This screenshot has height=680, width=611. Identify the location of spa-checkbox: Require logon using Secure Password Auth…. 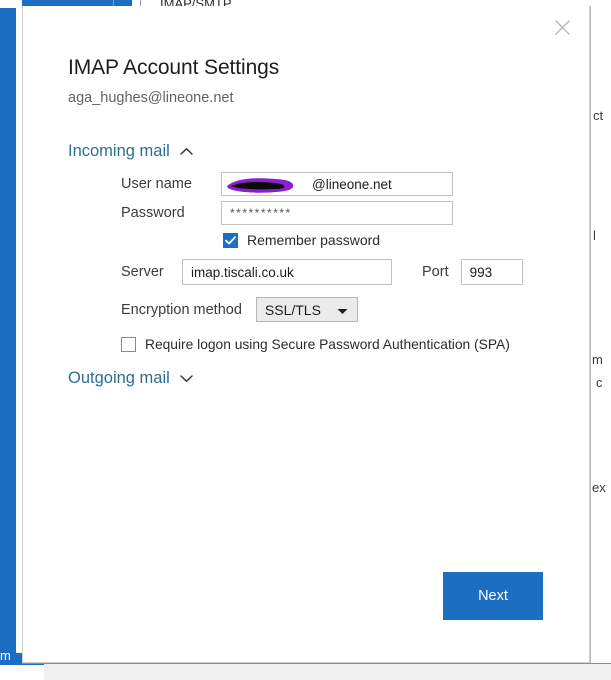
(315, 344).